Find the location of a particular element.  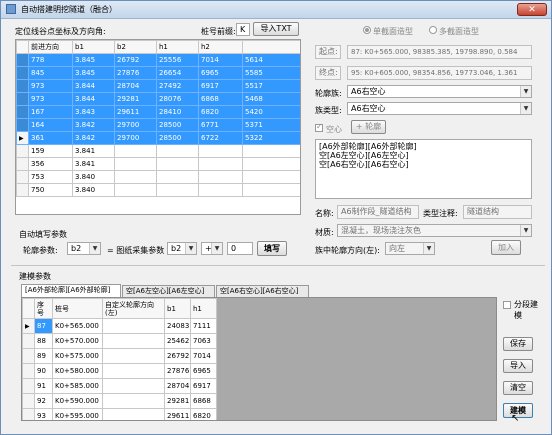

prefix-input: K is located at coordinates (243, 29).